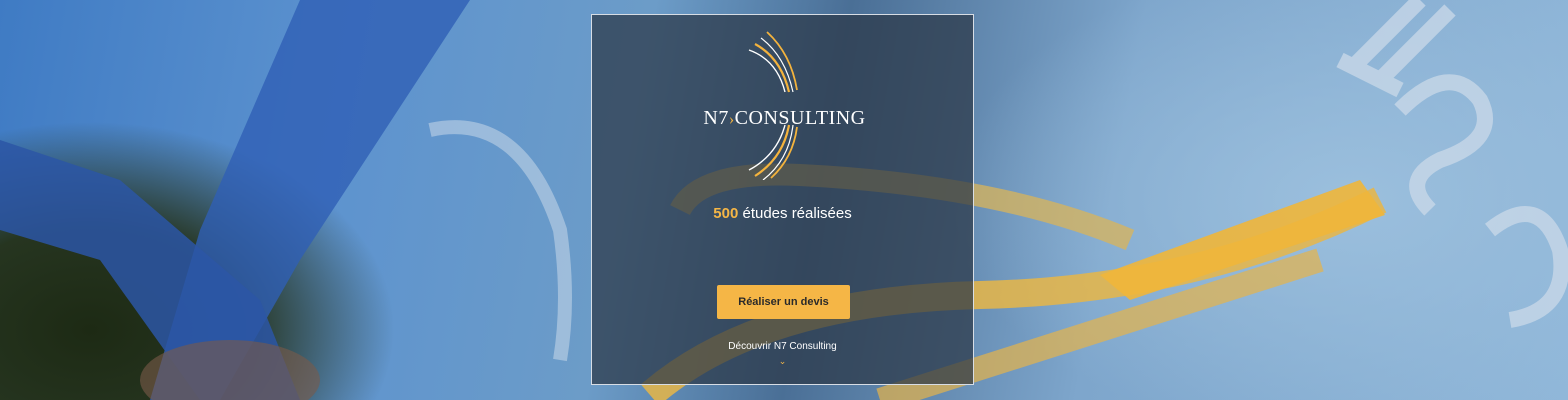 The width and height of the screenshot is (1568, 400). What do you see at coordinates (783, 302) in the screenshot?
I see `request-quote-button: Réaliser un devis` at bounding box center [783, 302].